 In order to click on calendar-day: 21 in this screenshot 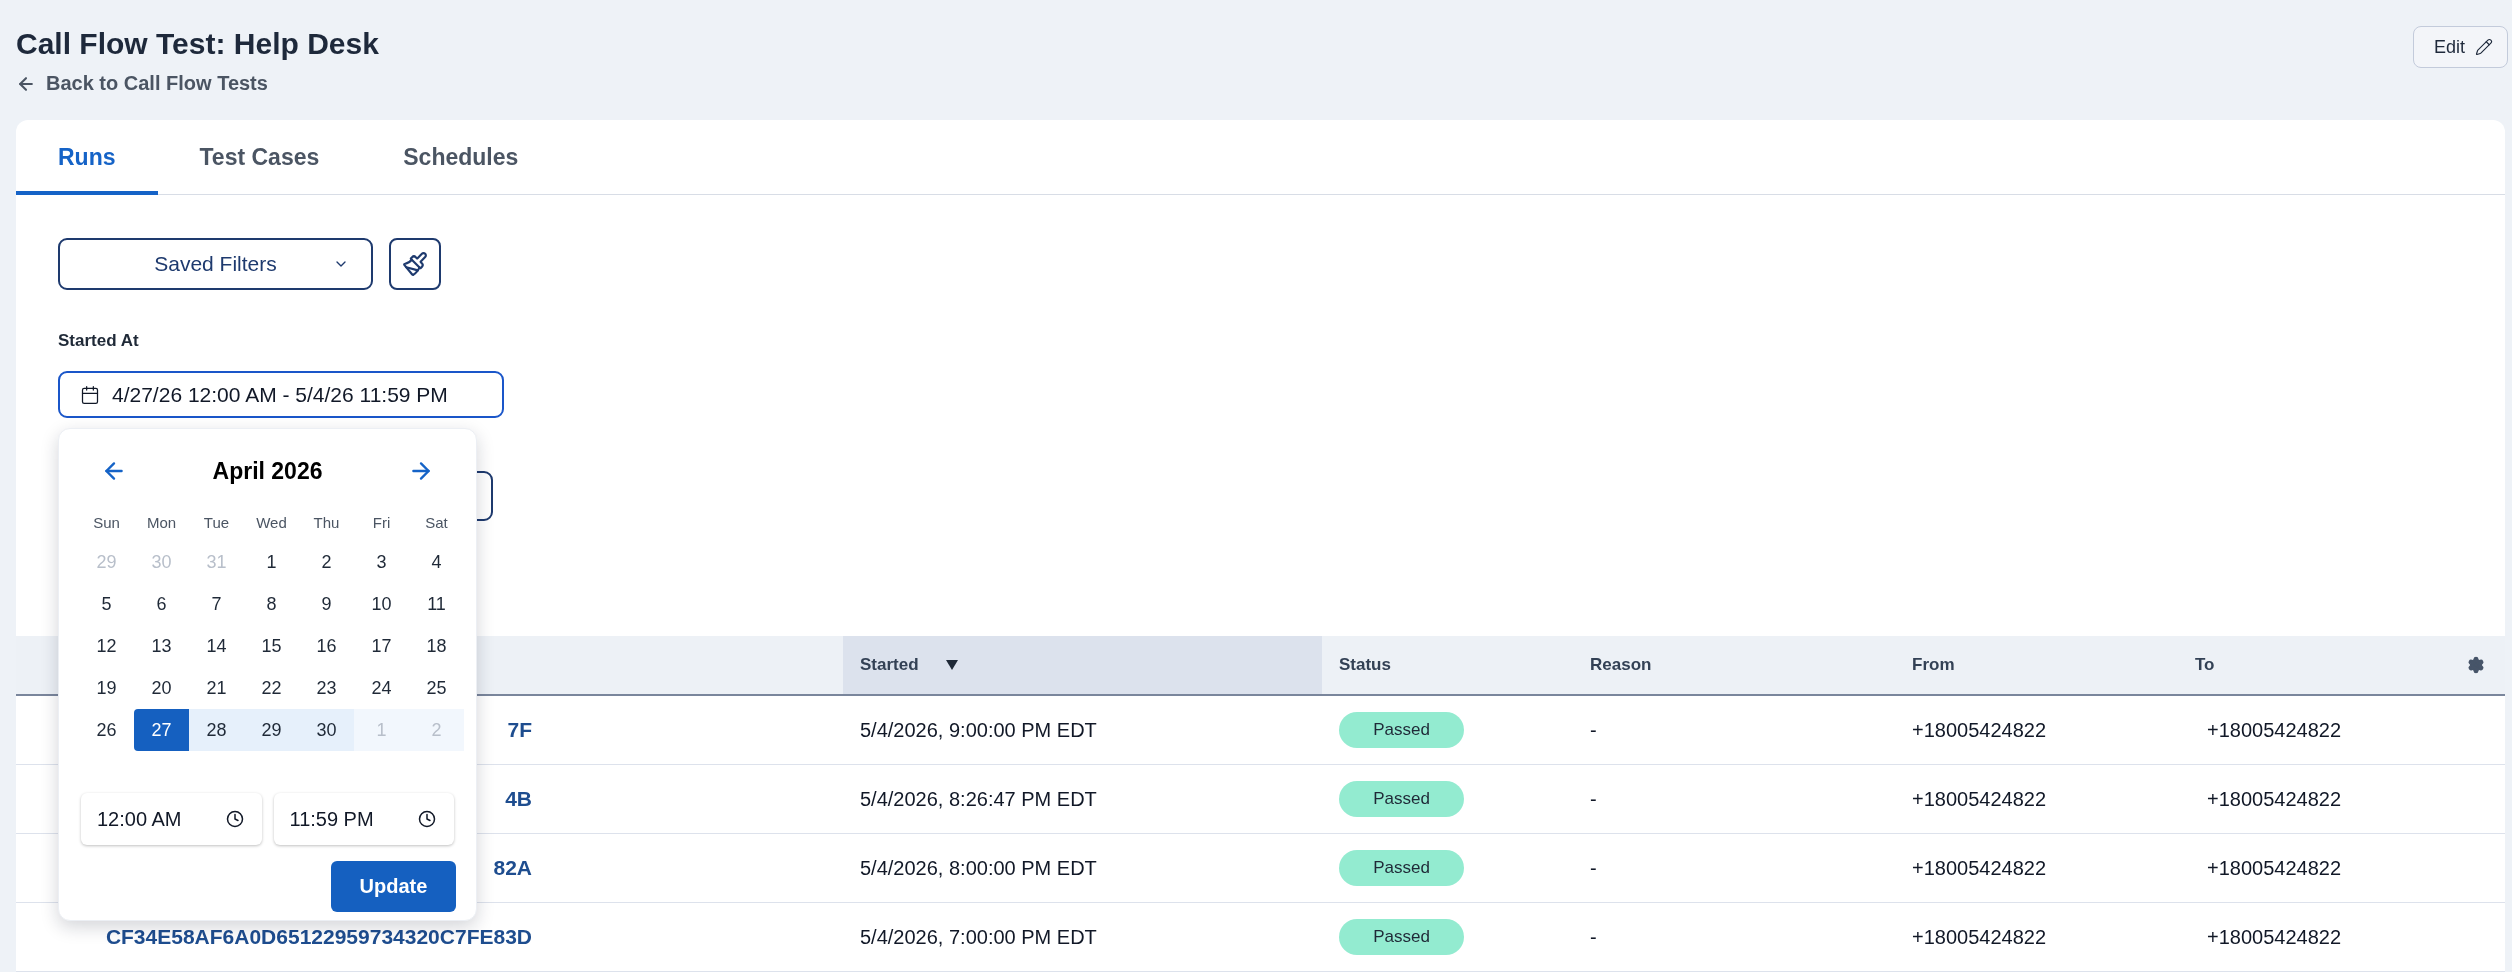, I will do `click(216, 688)`.